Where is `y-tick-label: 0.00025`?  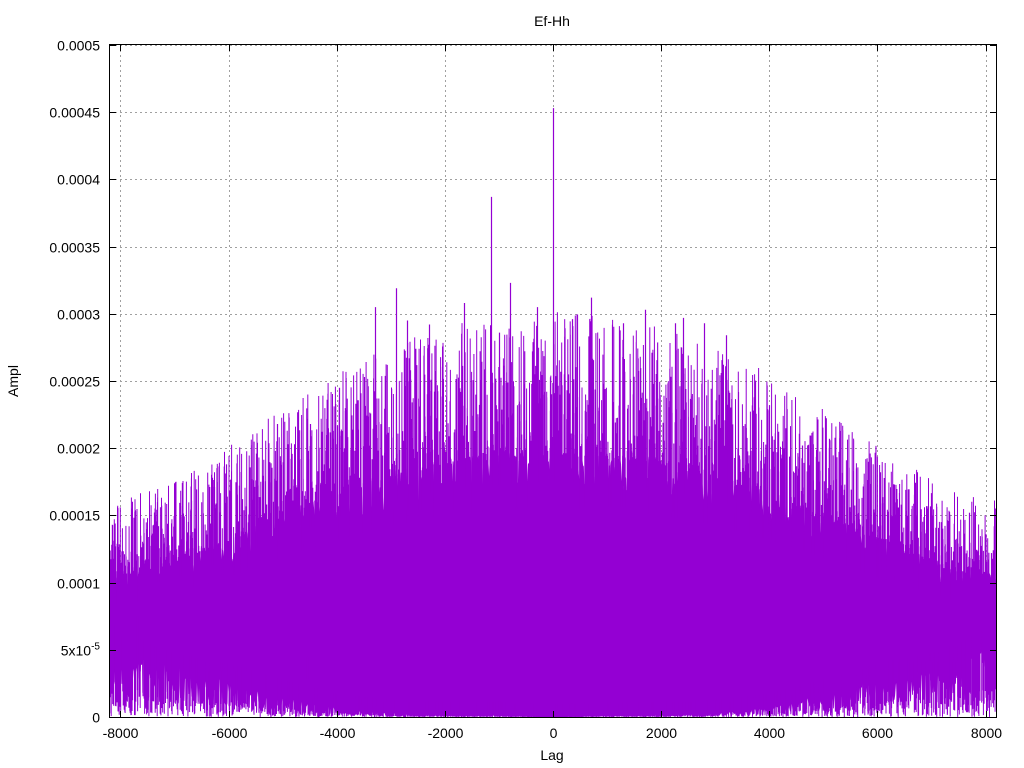
y-tick-label: 0.00025 is located at coordinates (74, 382).